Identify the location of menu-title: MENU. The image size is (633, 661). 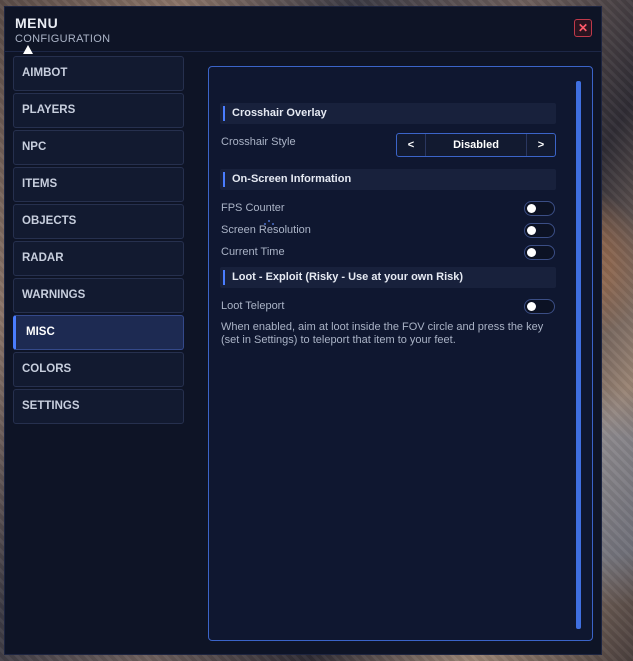
(37, 23).